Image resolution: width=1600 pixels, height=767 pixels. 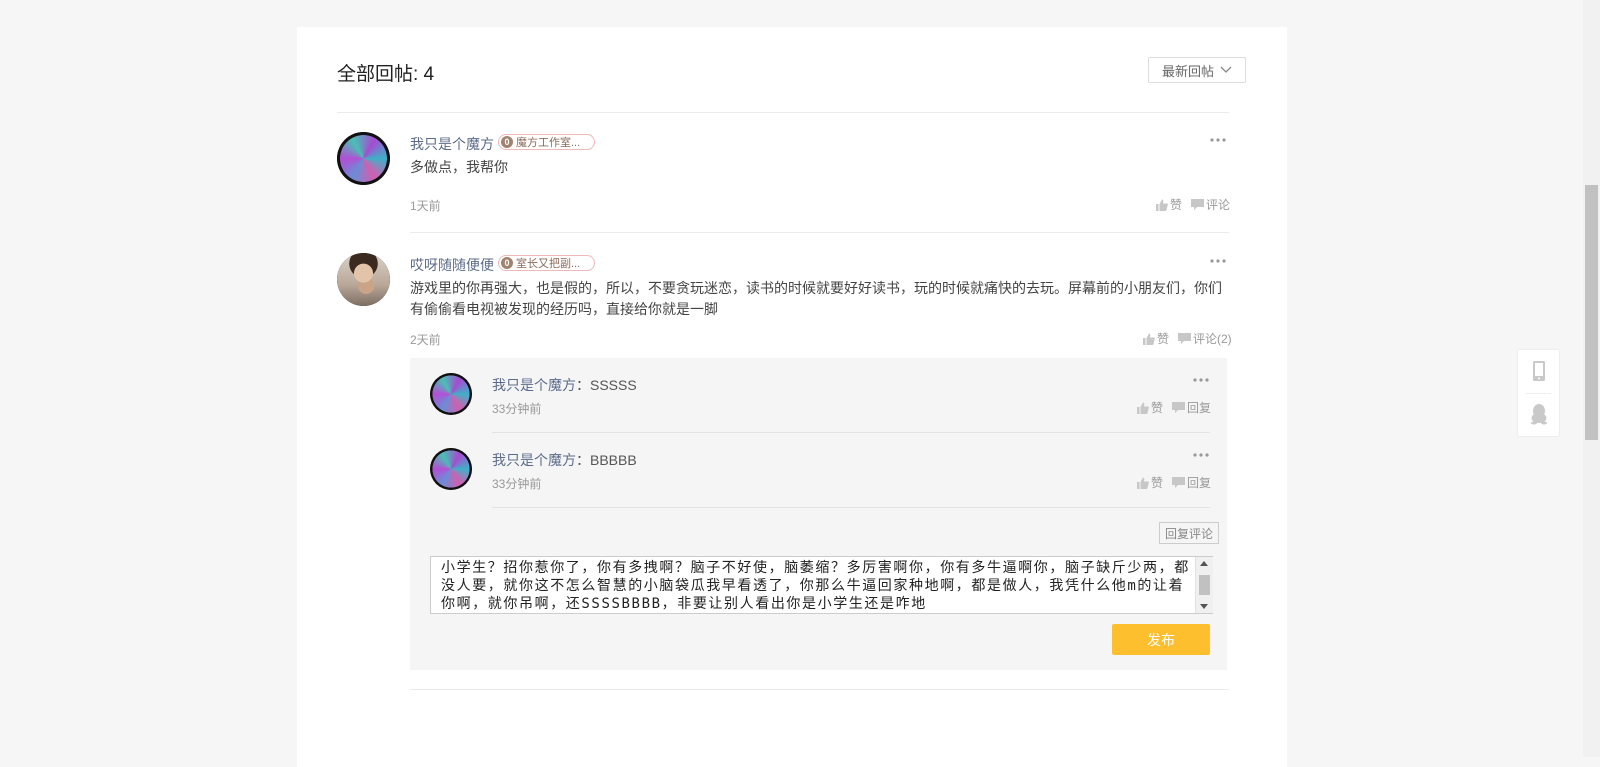 What do you see at coordinates (1212, 339) in the screenshot?
I see `comment-label: 评论(2)` at bounding box center [1212, 339].